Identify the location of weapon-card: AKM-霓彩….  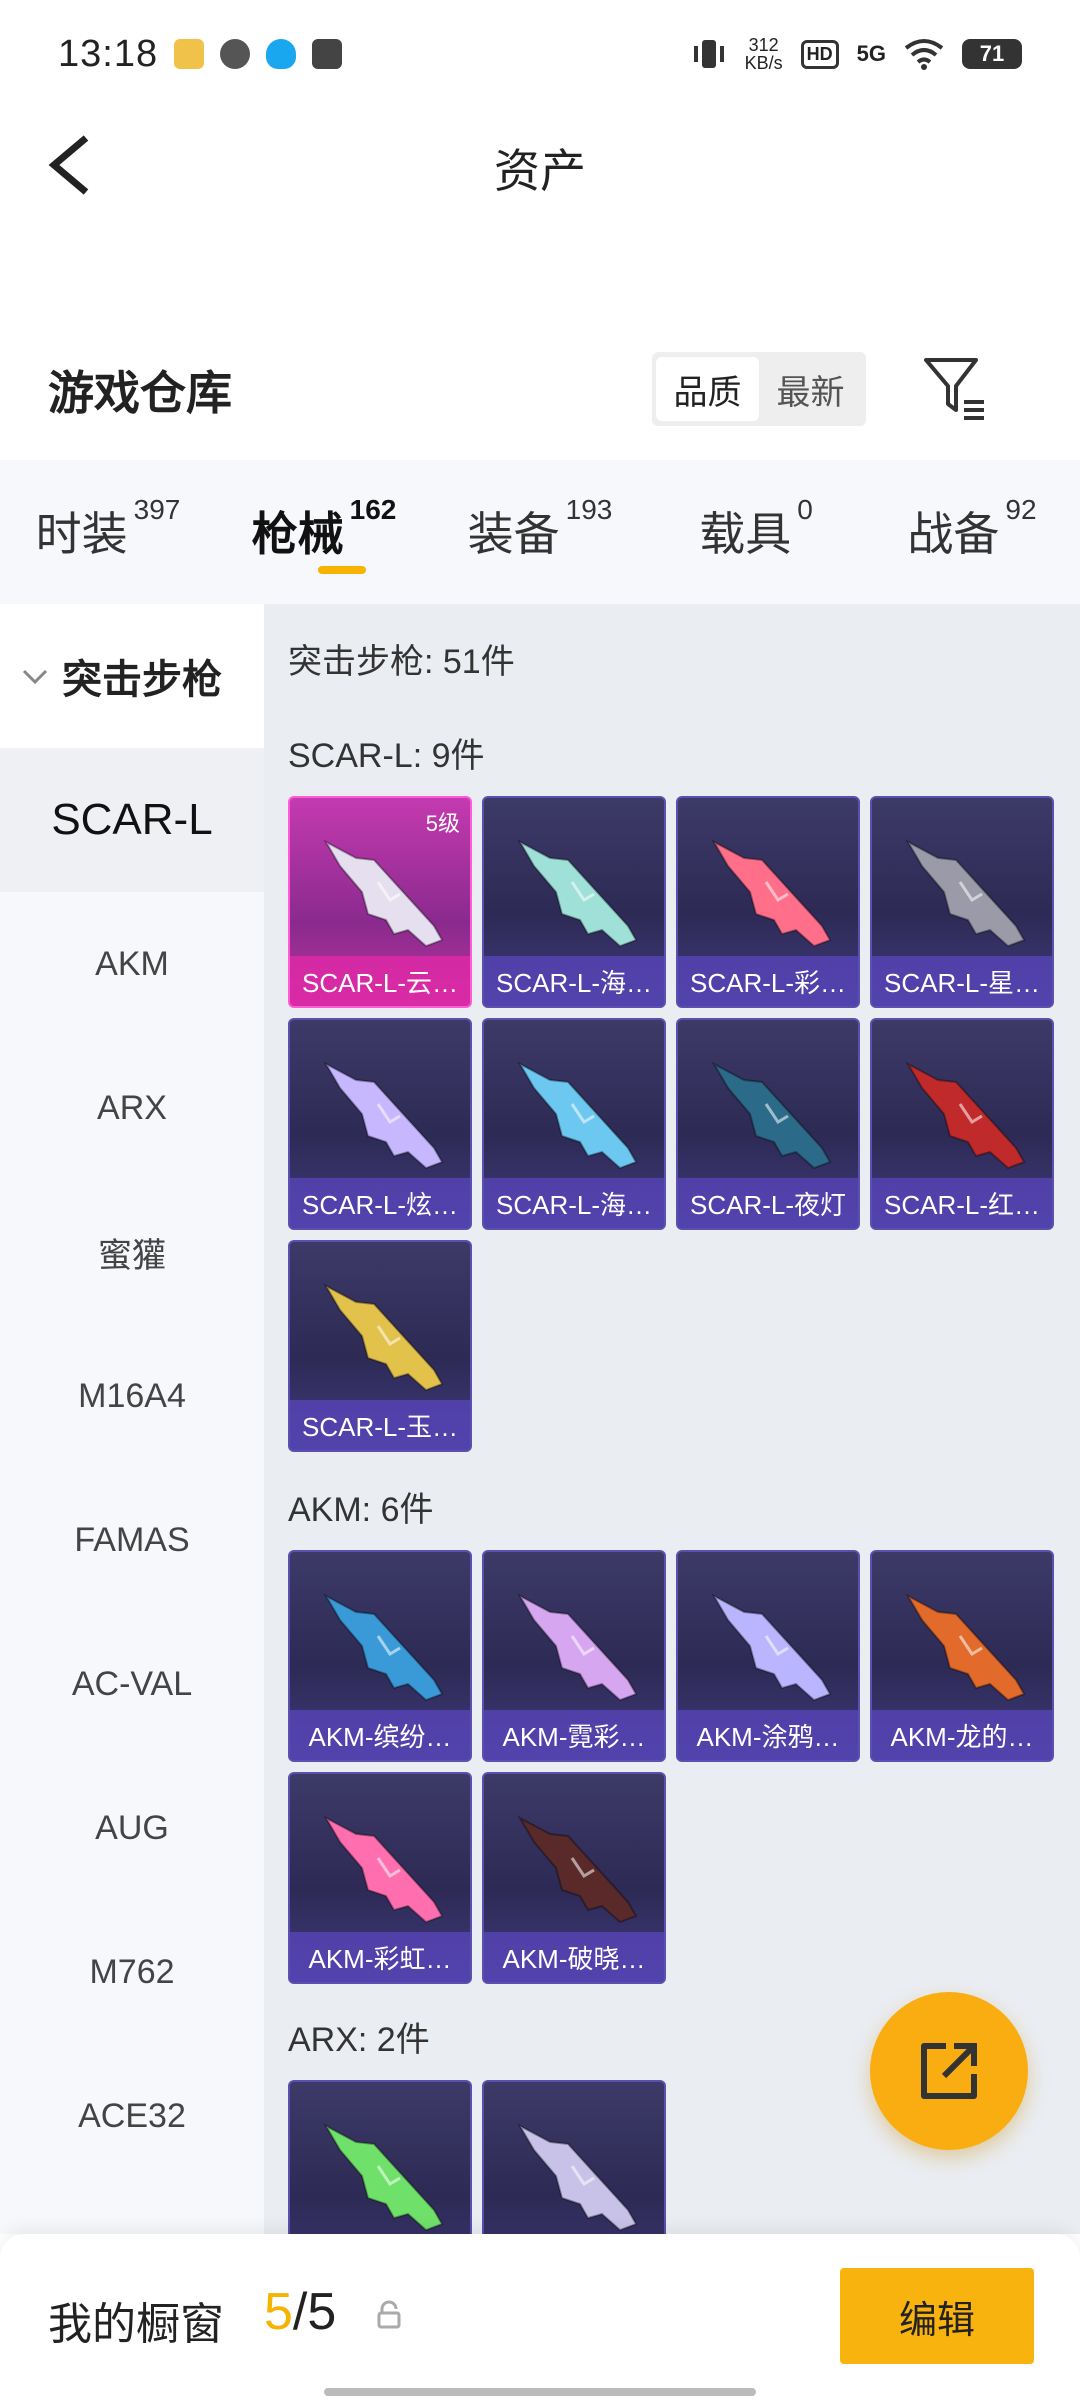
(574, 1656).